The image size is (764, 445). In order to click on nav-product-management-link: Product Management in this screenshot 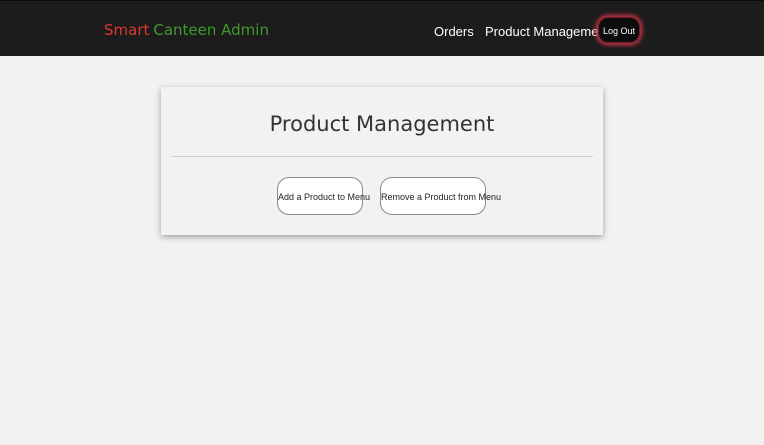, I will do `click(547, 32)`.